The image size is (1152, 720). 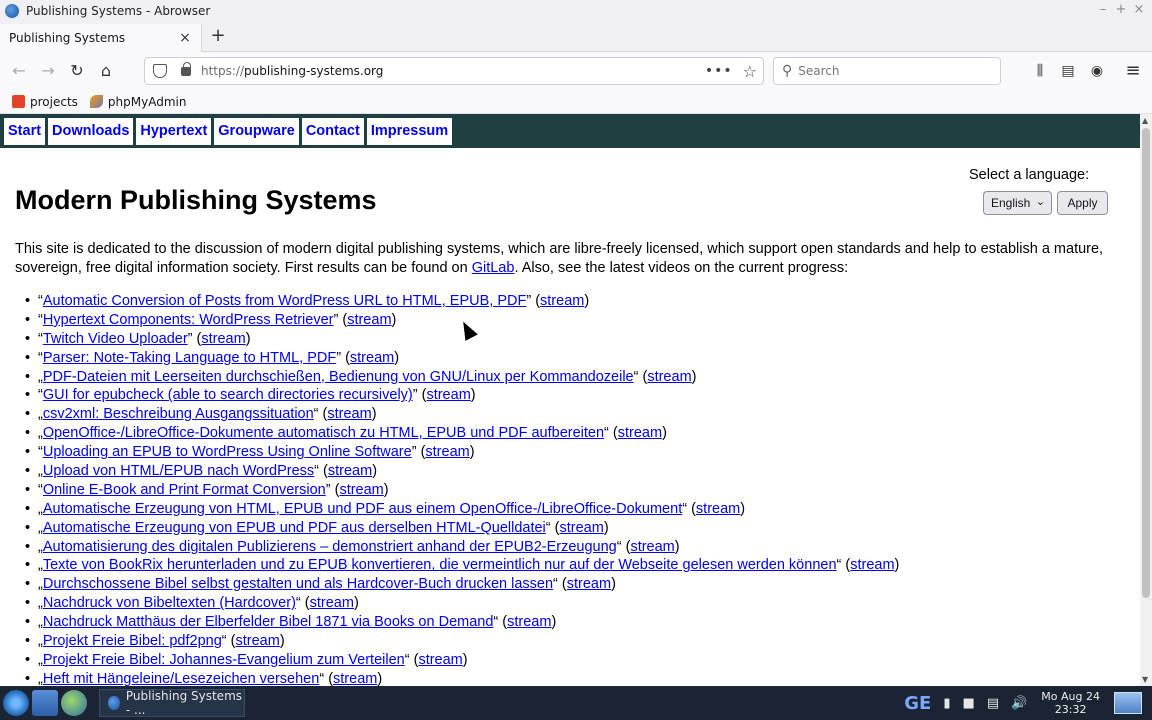 I want to click on url-bar: https://publishing-systems.org ••• ☆, so click(x=454, y=71).